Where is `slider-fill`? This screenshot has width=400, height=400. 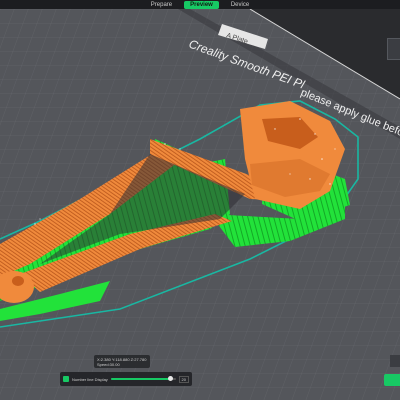 slider-fill is located at coordinates (140, 379).